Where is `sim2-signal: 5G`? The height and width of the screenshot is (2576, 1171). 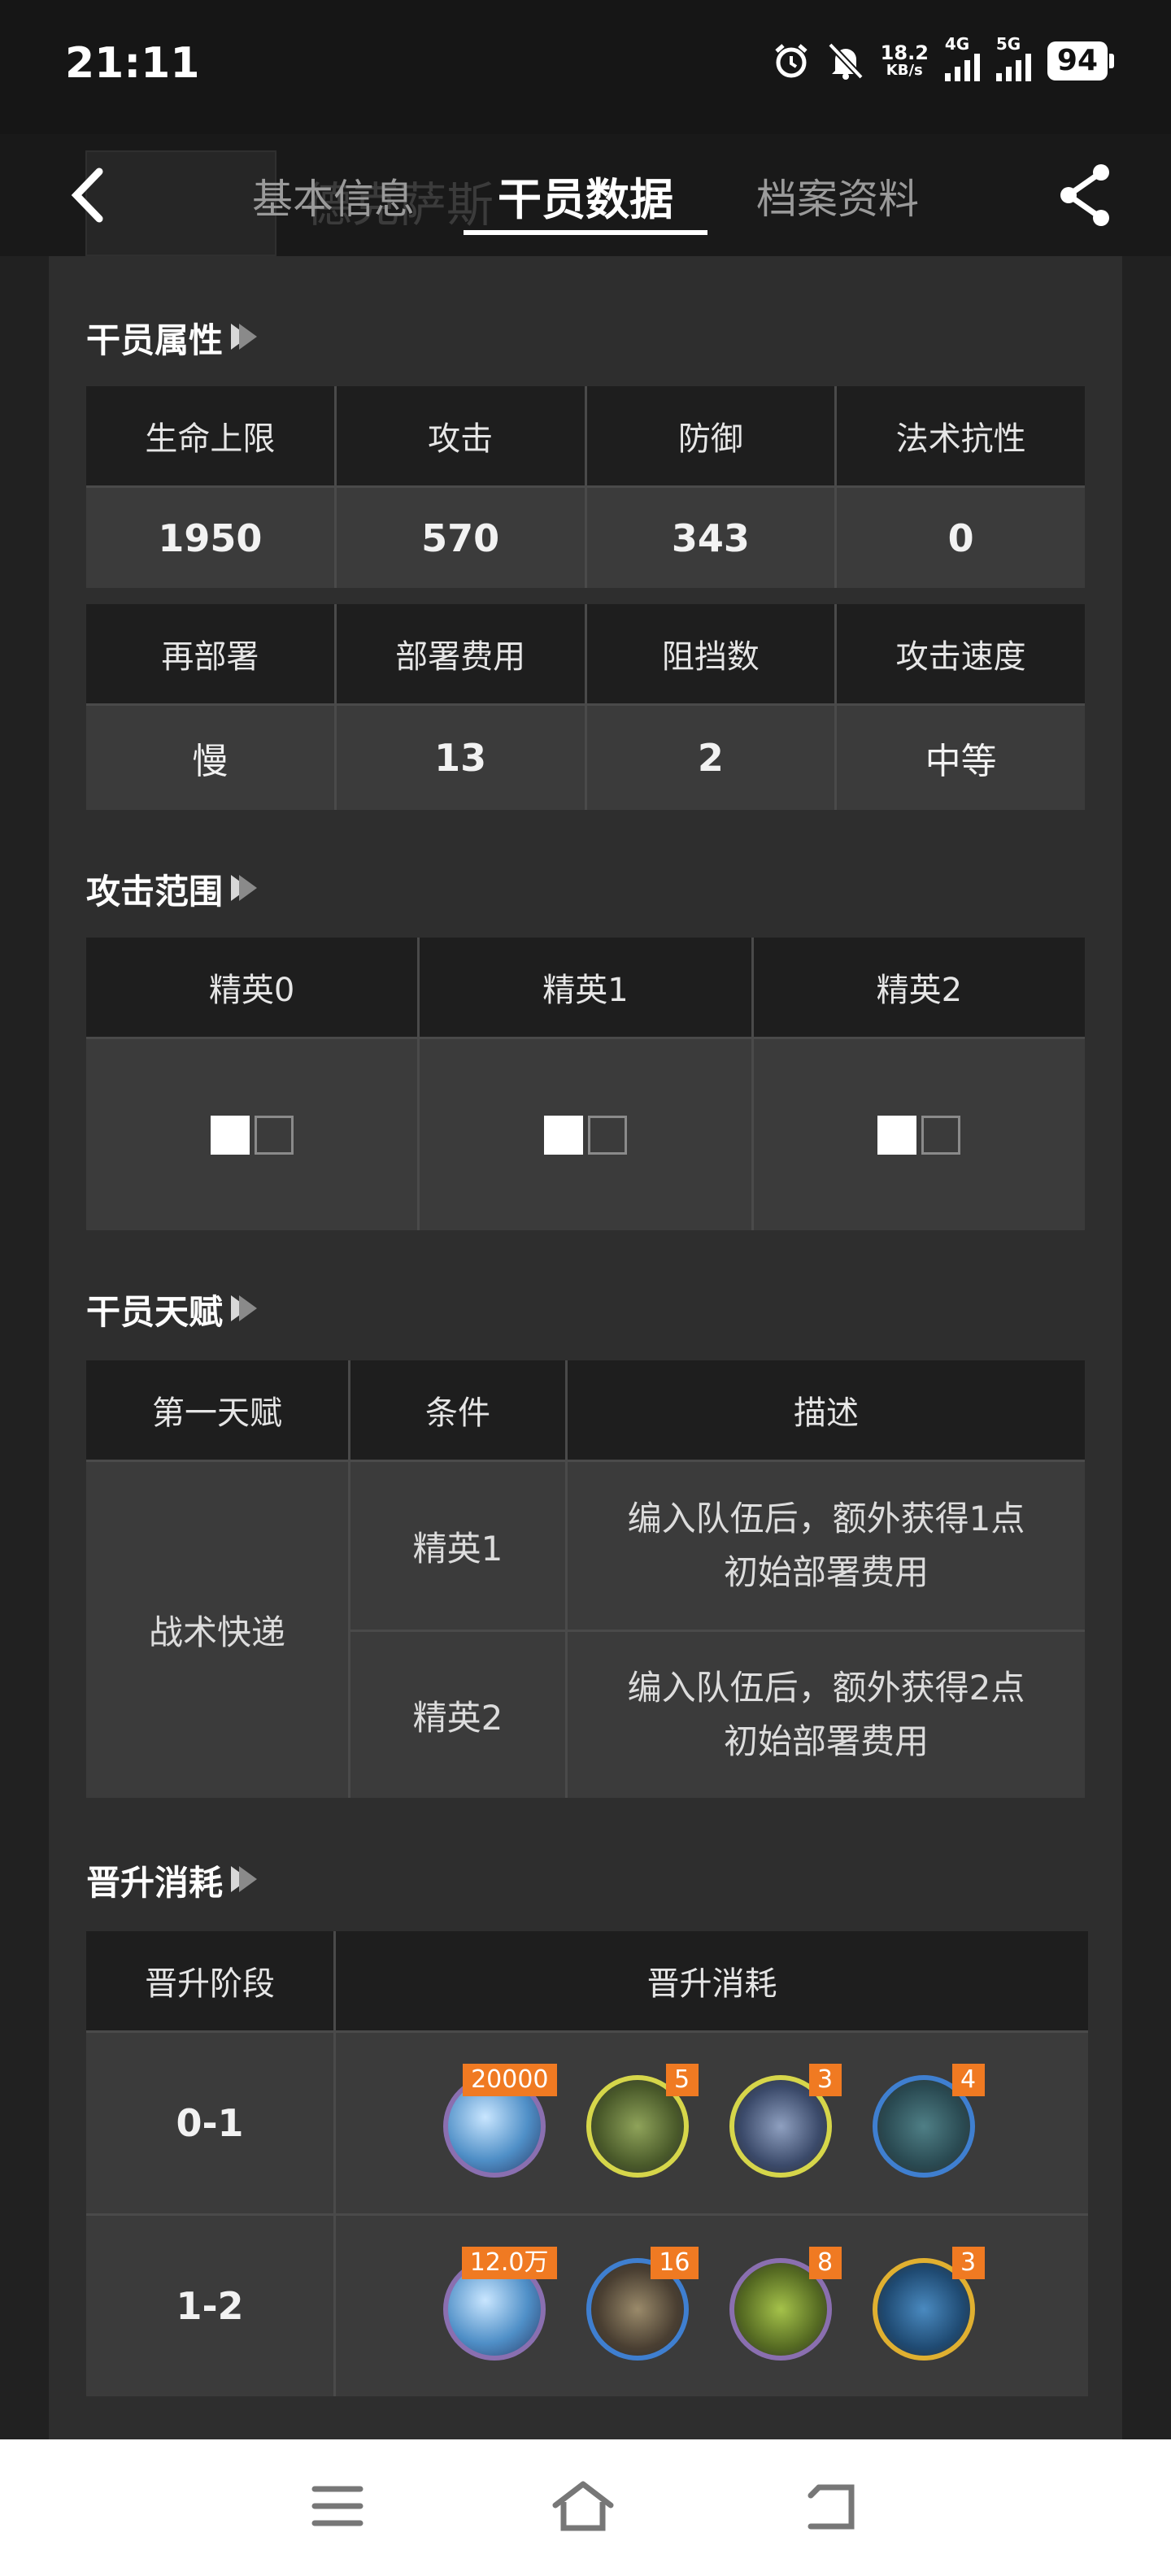 sim2-signal: 5G is located at coordinates (1013, 58).